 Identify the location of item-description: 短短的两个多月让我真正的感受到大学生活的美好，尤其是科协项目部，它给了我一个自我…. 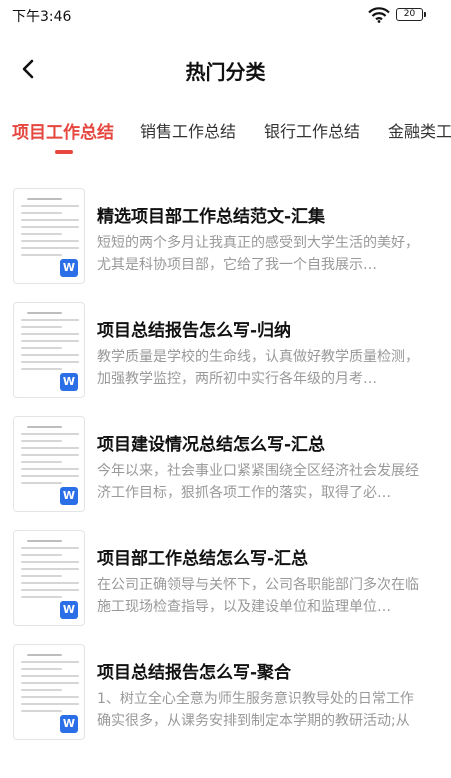
(258, 254).